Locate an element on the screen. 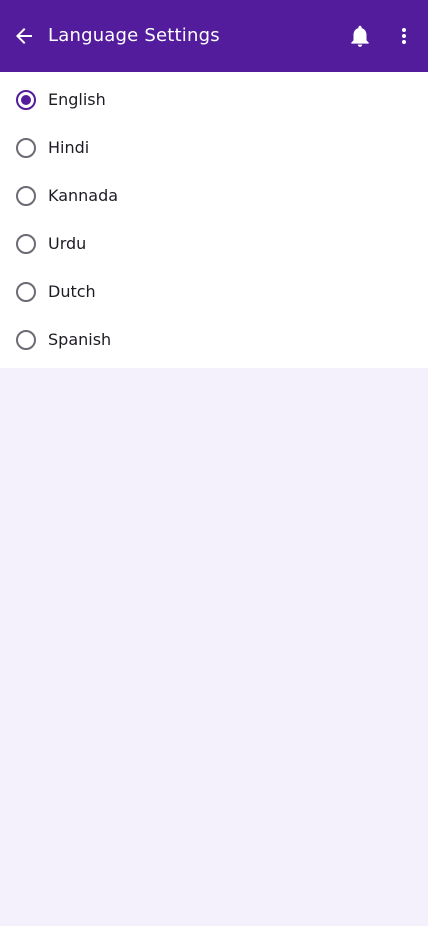 The height and width of the screenshot is (926, 428). language-label: Kannada is located at coordinates (83, 195).